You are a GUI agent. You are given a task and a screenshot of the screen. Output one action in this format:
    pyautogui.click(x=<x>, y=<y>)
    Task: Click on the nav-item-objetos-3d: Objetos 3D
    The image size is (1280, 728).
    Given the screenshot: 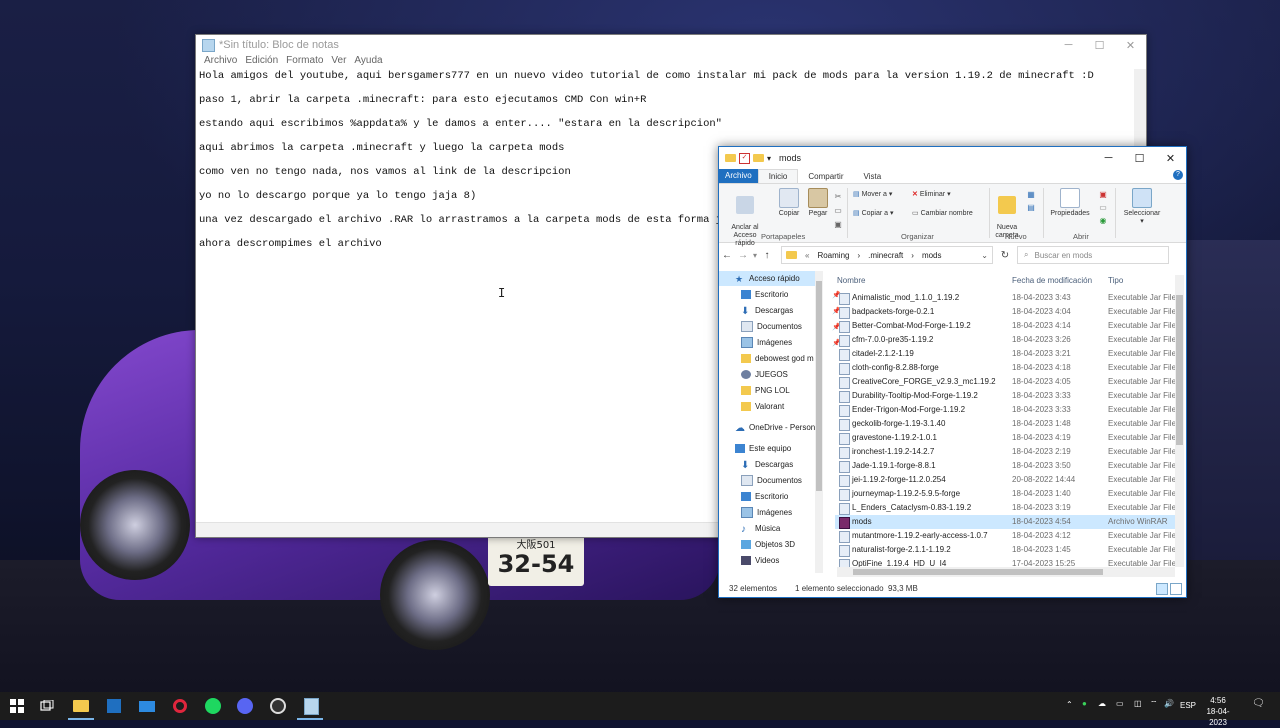 What is the action you would take?
    pyautogui.click(x=782, y=544)
    